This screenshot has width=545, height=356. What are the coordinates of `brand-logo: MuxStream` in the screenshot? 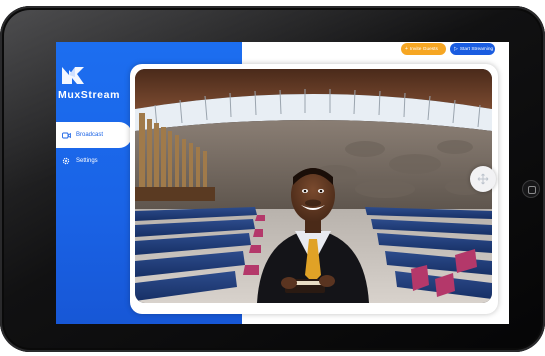 It's located at (98, 89).